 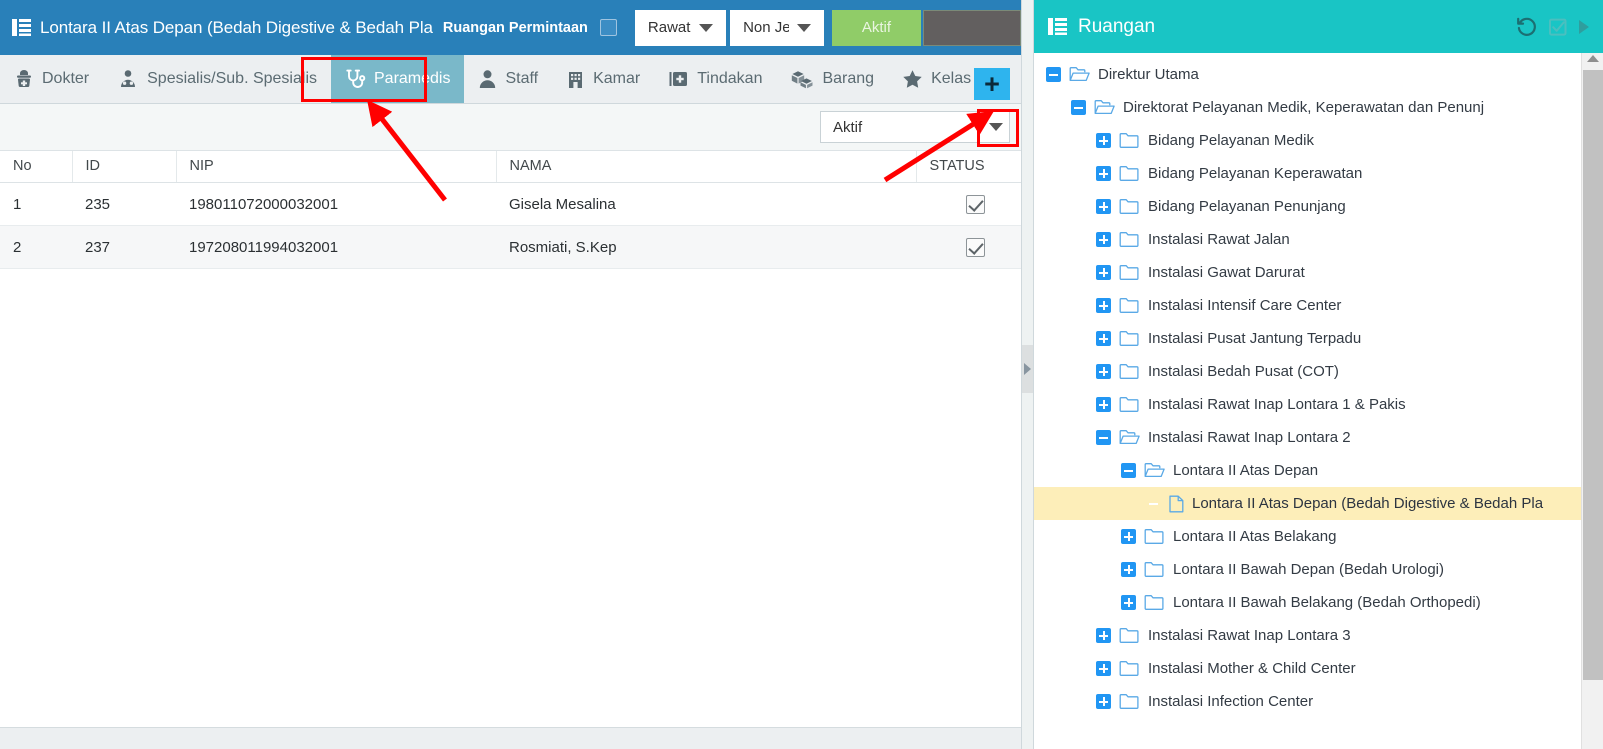 What do you see at coordinates (1592, 58) in the screenshot?
I see `scroll-up-arrow-icon` at bounding box center [1592, 58].